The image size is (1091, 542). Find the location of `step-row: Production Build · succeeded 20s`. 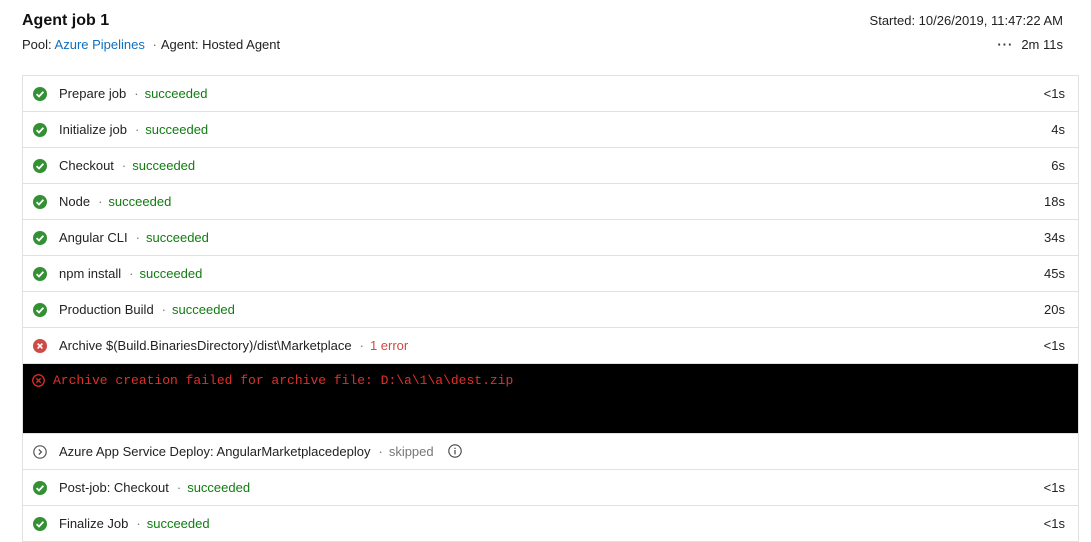

step-row: Production Build · succeeded 20s is located at coordinates (550, 310).